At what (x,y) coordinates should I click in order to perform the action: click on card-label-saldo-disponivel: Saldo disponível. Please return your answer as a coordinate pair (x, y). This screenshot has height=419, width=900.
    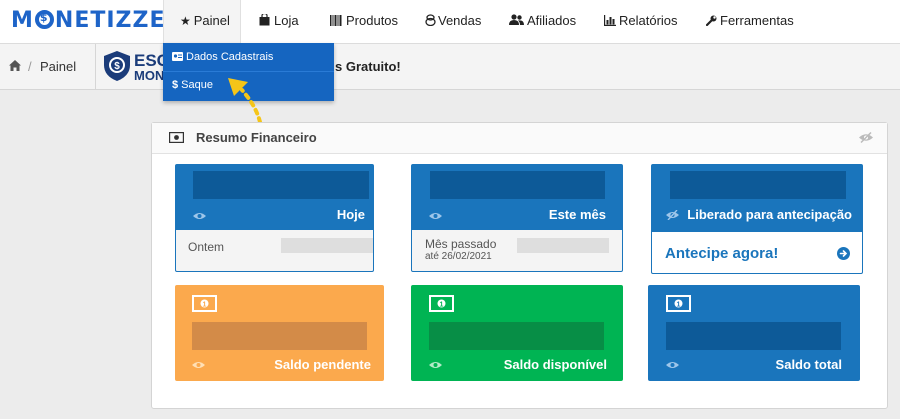
    Looking at the image, I should click on (555, 364).